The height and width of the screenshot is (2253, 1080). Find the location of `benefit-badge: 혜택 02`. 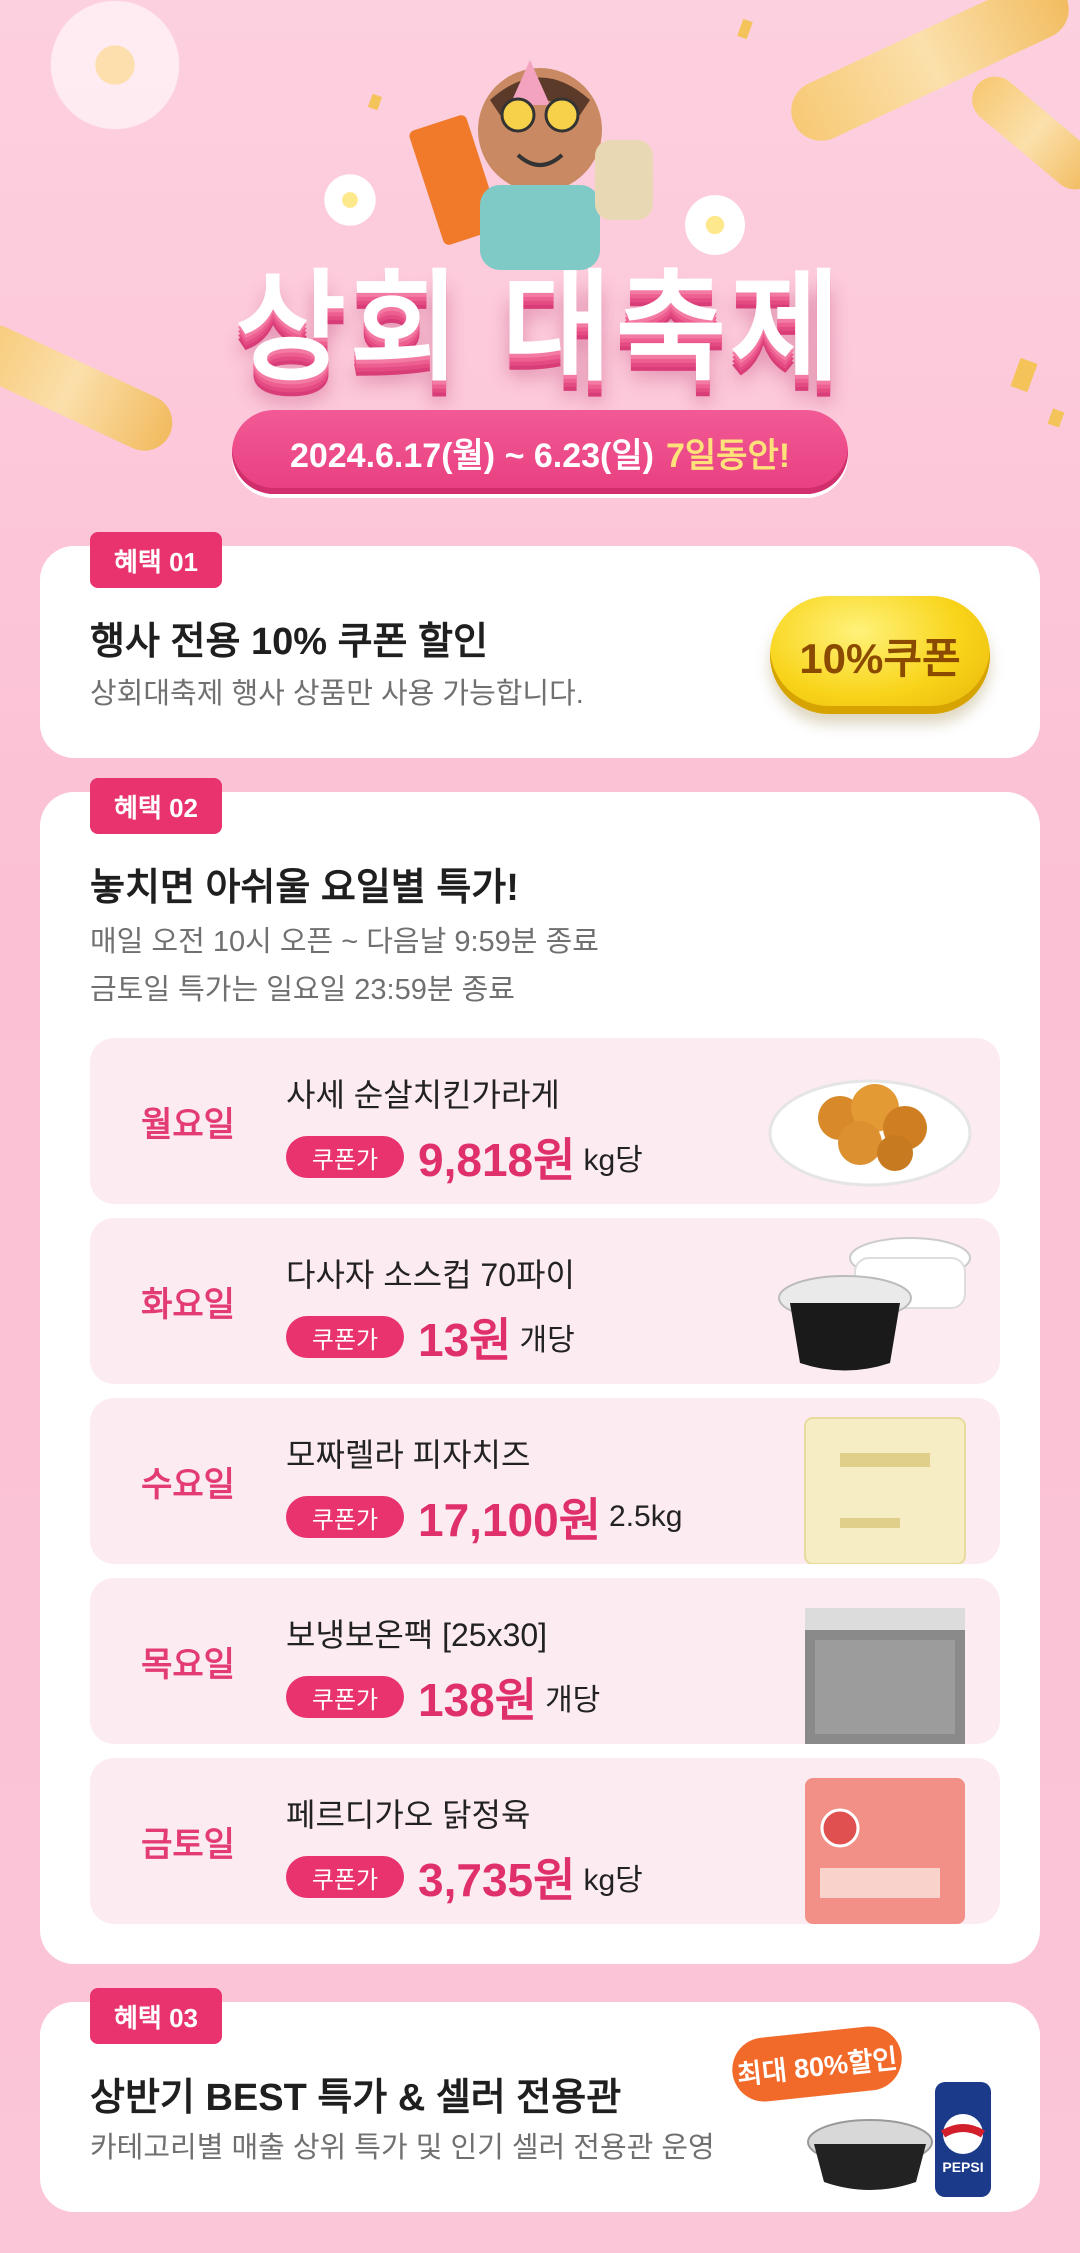

benefit-badge: 혜택 02 is located at coordinates (156, 806).